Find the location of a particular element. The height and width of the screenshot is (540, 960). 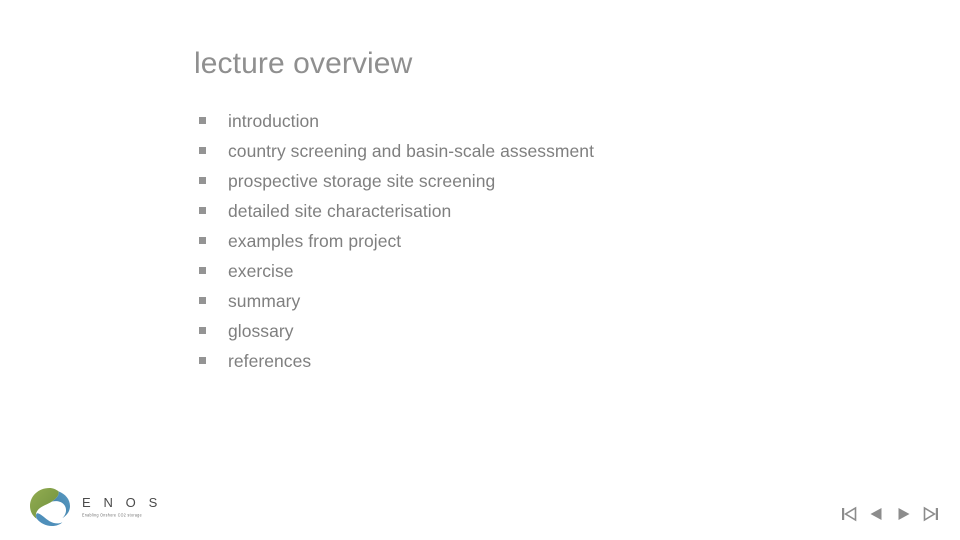

list-item-label: examples from project is located at coordinates (315, 241).